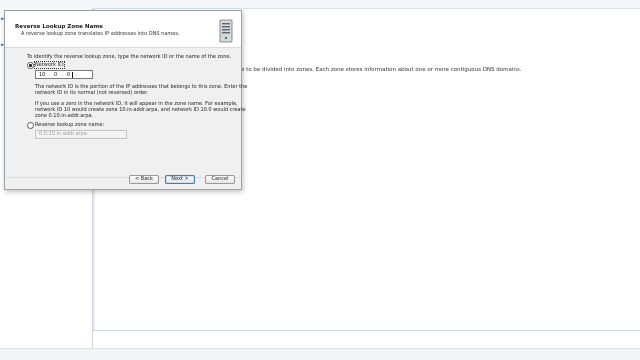  What do you see at coordinates (55, 75) in the screenshot?
I see `ip-octet-2: 0` at bounding box center [55, 75].